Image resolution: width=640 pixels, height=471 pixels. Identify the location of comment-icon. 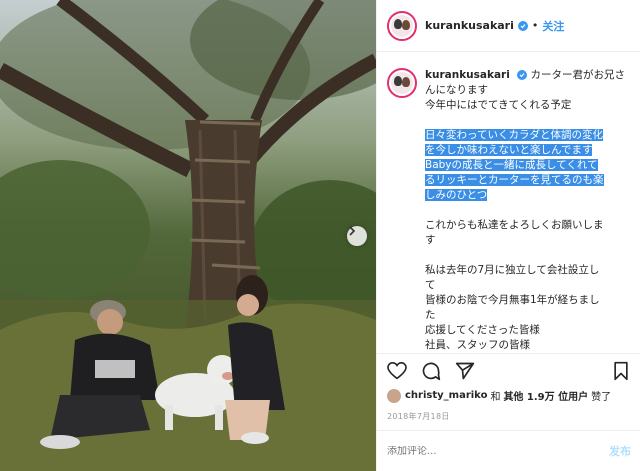
(431, 371).